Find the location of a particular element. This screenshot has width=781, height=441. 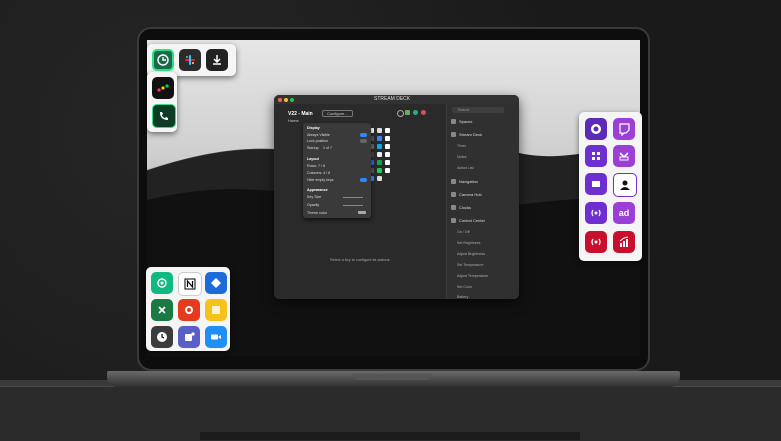

page-selector: Home is located at coordinates (293, 120).